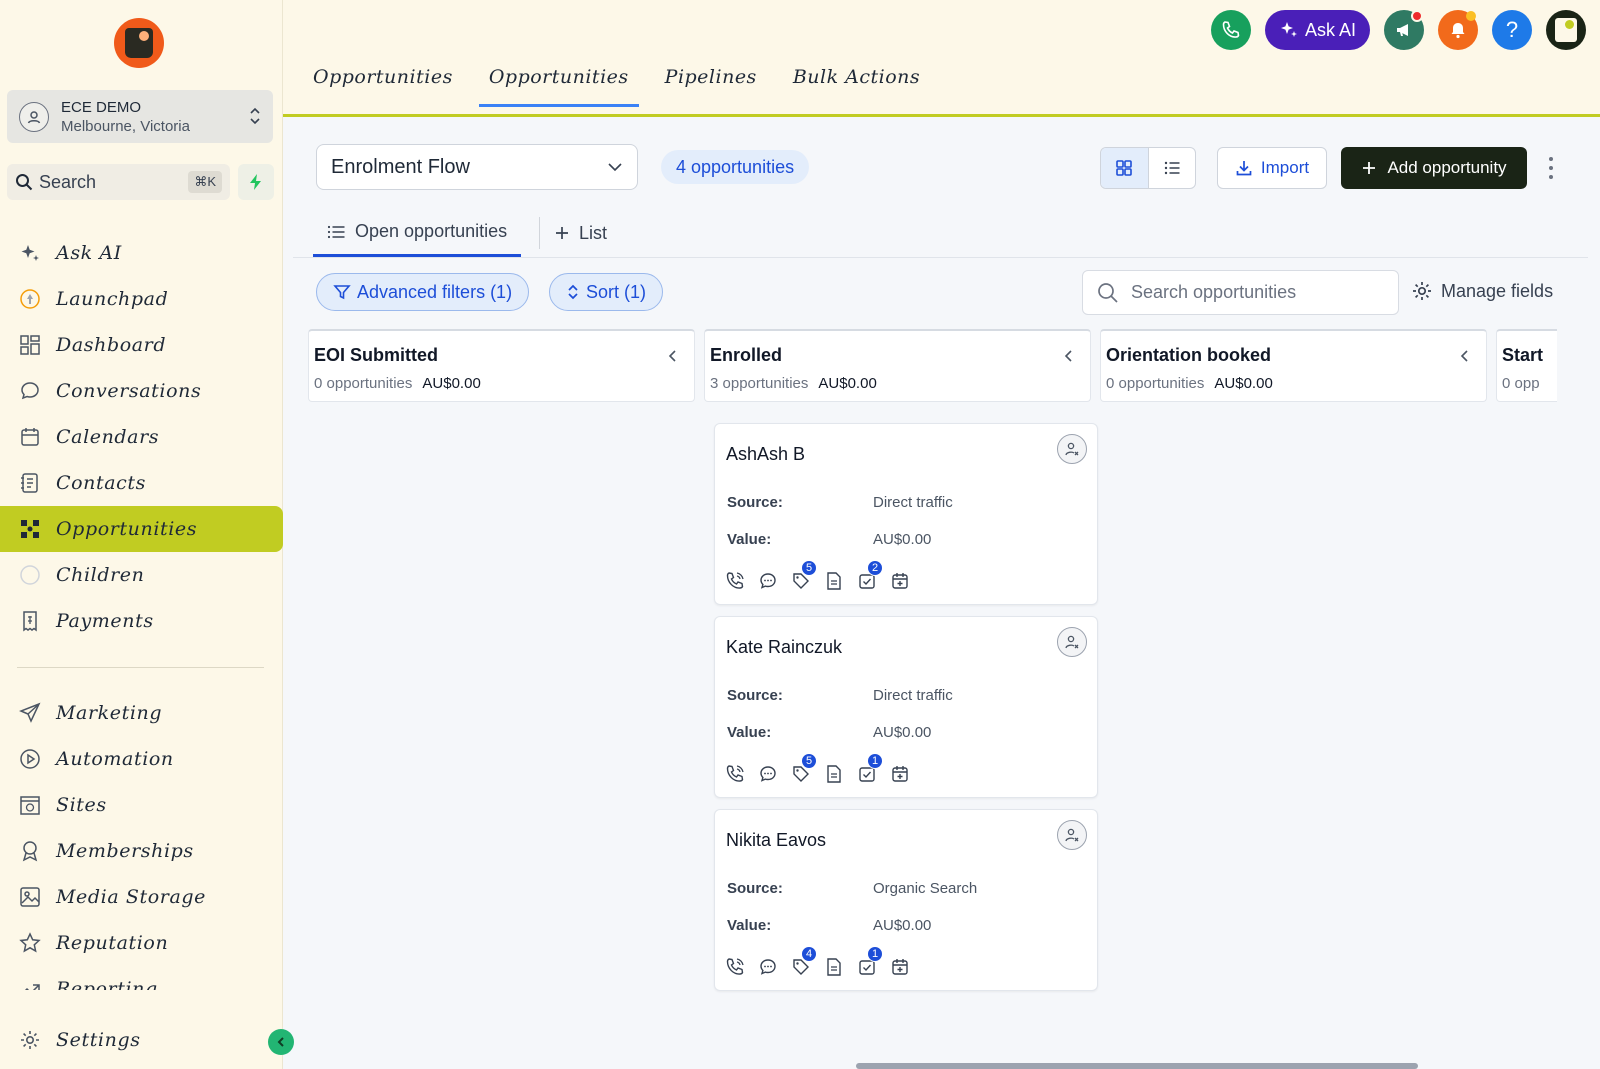 This screenshot has height=1069, width=1600. What do you see at coordinates (856, 84) in the screenshot?
I see `tab-bulk-actions: Bulk Actions` at bounding box center [856, 84].